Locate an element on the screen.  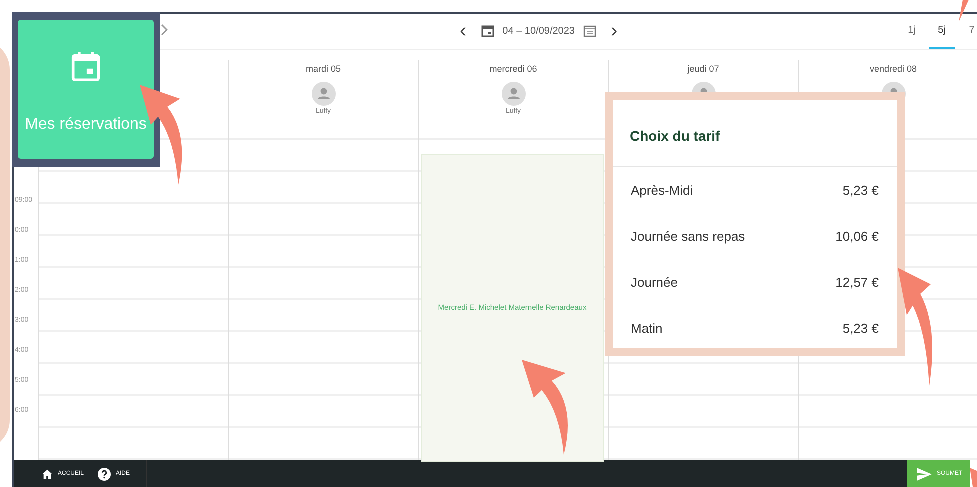
day-header: mardi 05 is located at coordinates (323, 69).